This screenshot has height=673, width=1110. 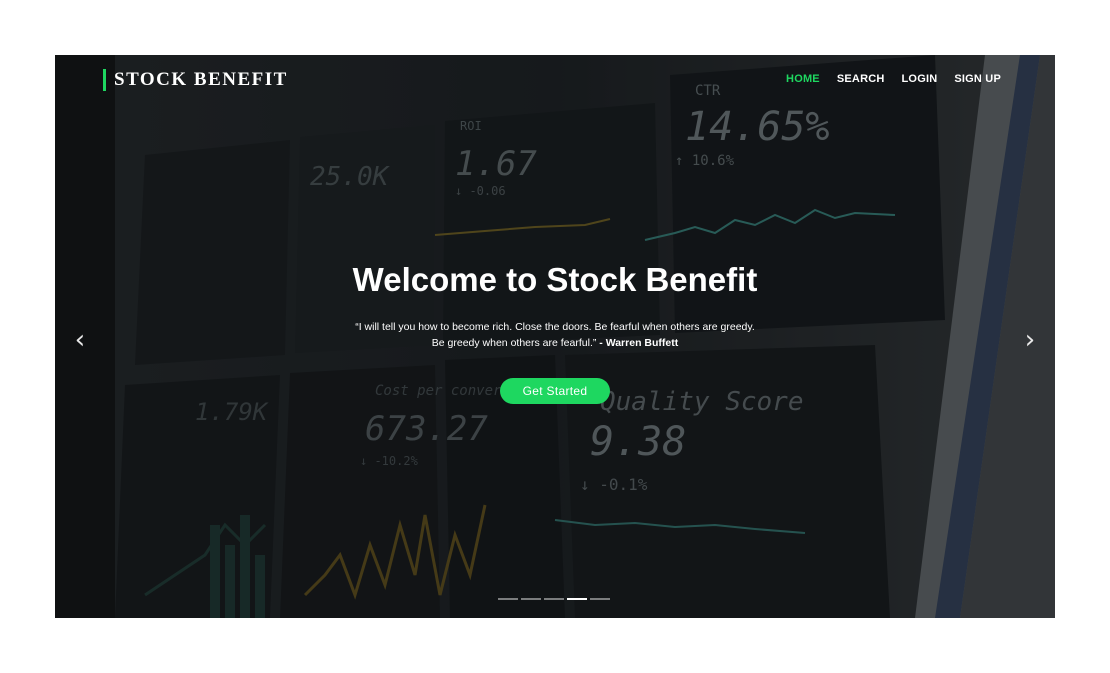 What do you see at coordinates (1030, 340) in the screenshot?
I see `chevron-right-icon: ›` at bounding box center [1030, 340].